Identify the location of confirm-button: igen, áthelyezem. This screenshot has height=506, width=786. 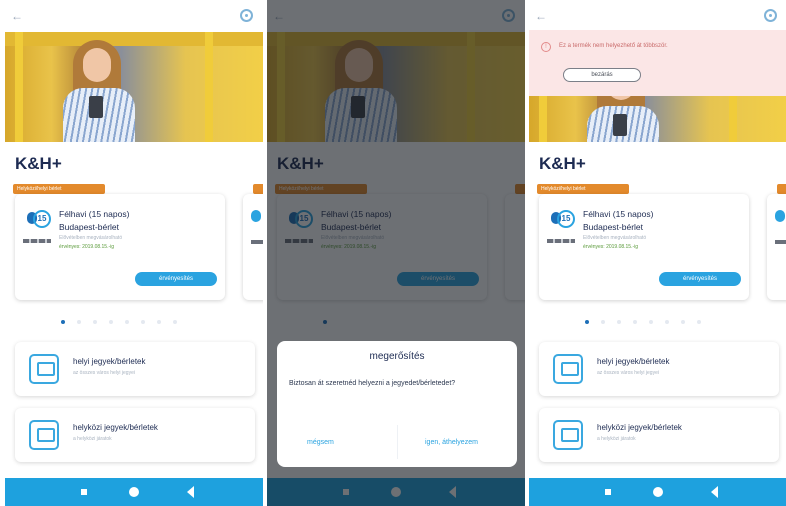
(451, 442).